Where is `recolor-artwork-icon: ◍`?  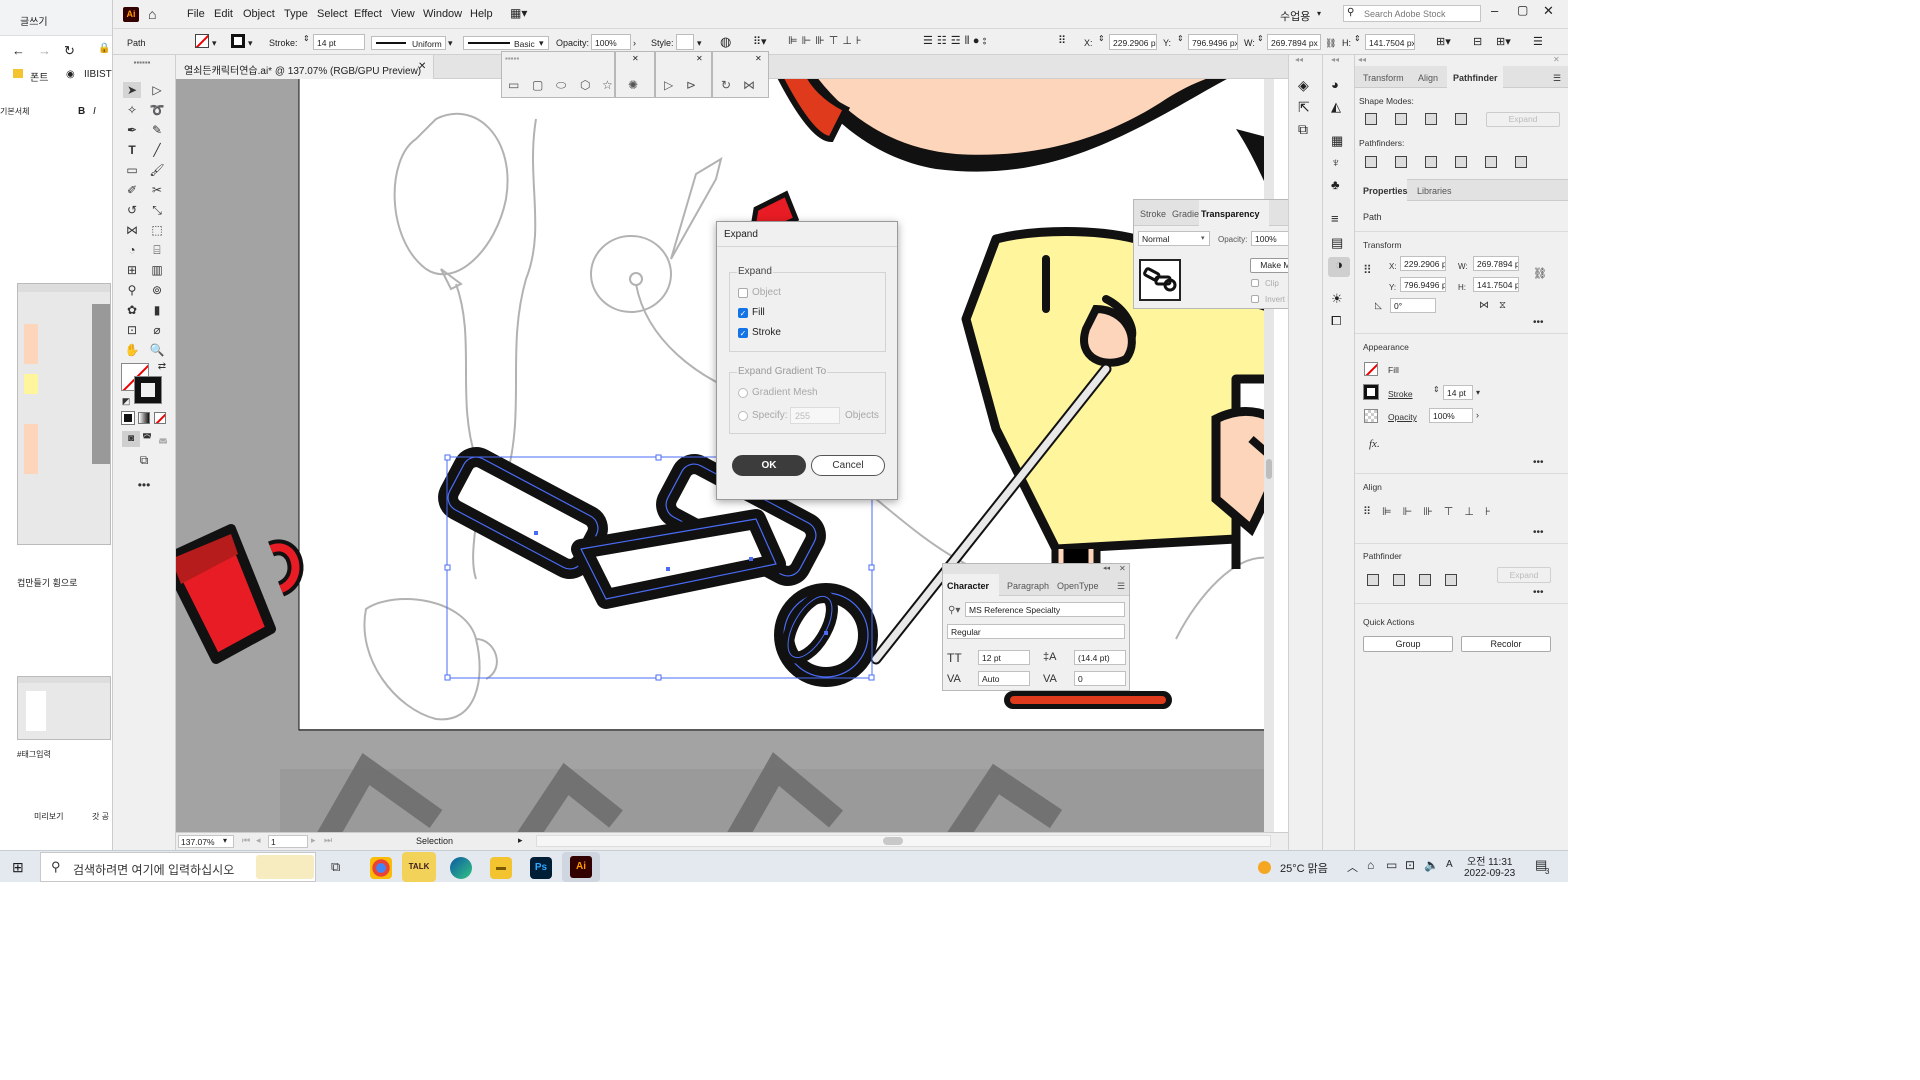
recolor-artwork-icon: ◍ is located at coordinates (725, 42).